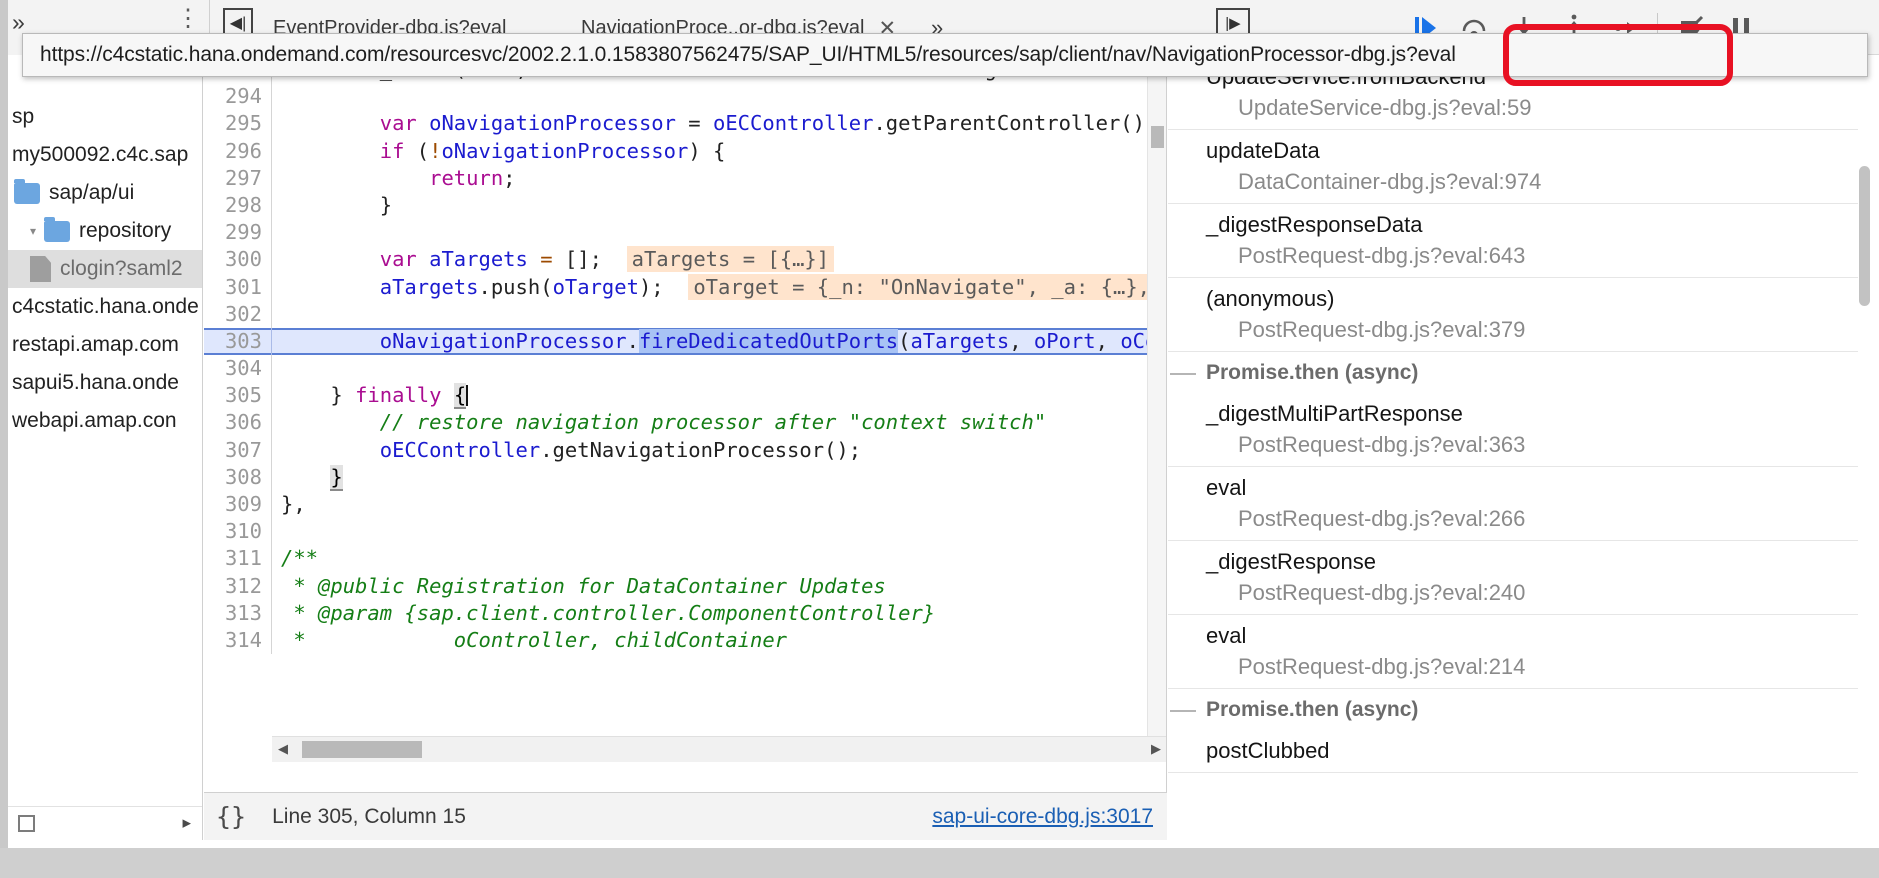 This screenshot has width=1879, height=878. I want to click on call-stack-frame: eval PostRequest-dbg.js?eval:214, so click(1519, 652).